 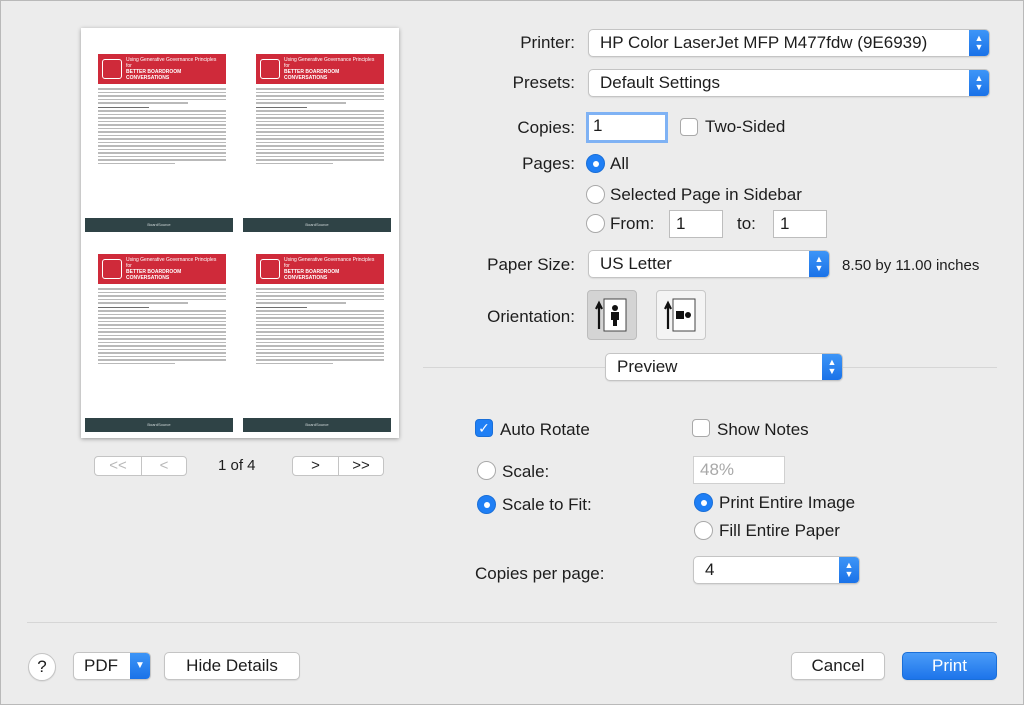 I want to click on paper-size-select: US Letter ▲ ▼, so click(x=709, y=264).